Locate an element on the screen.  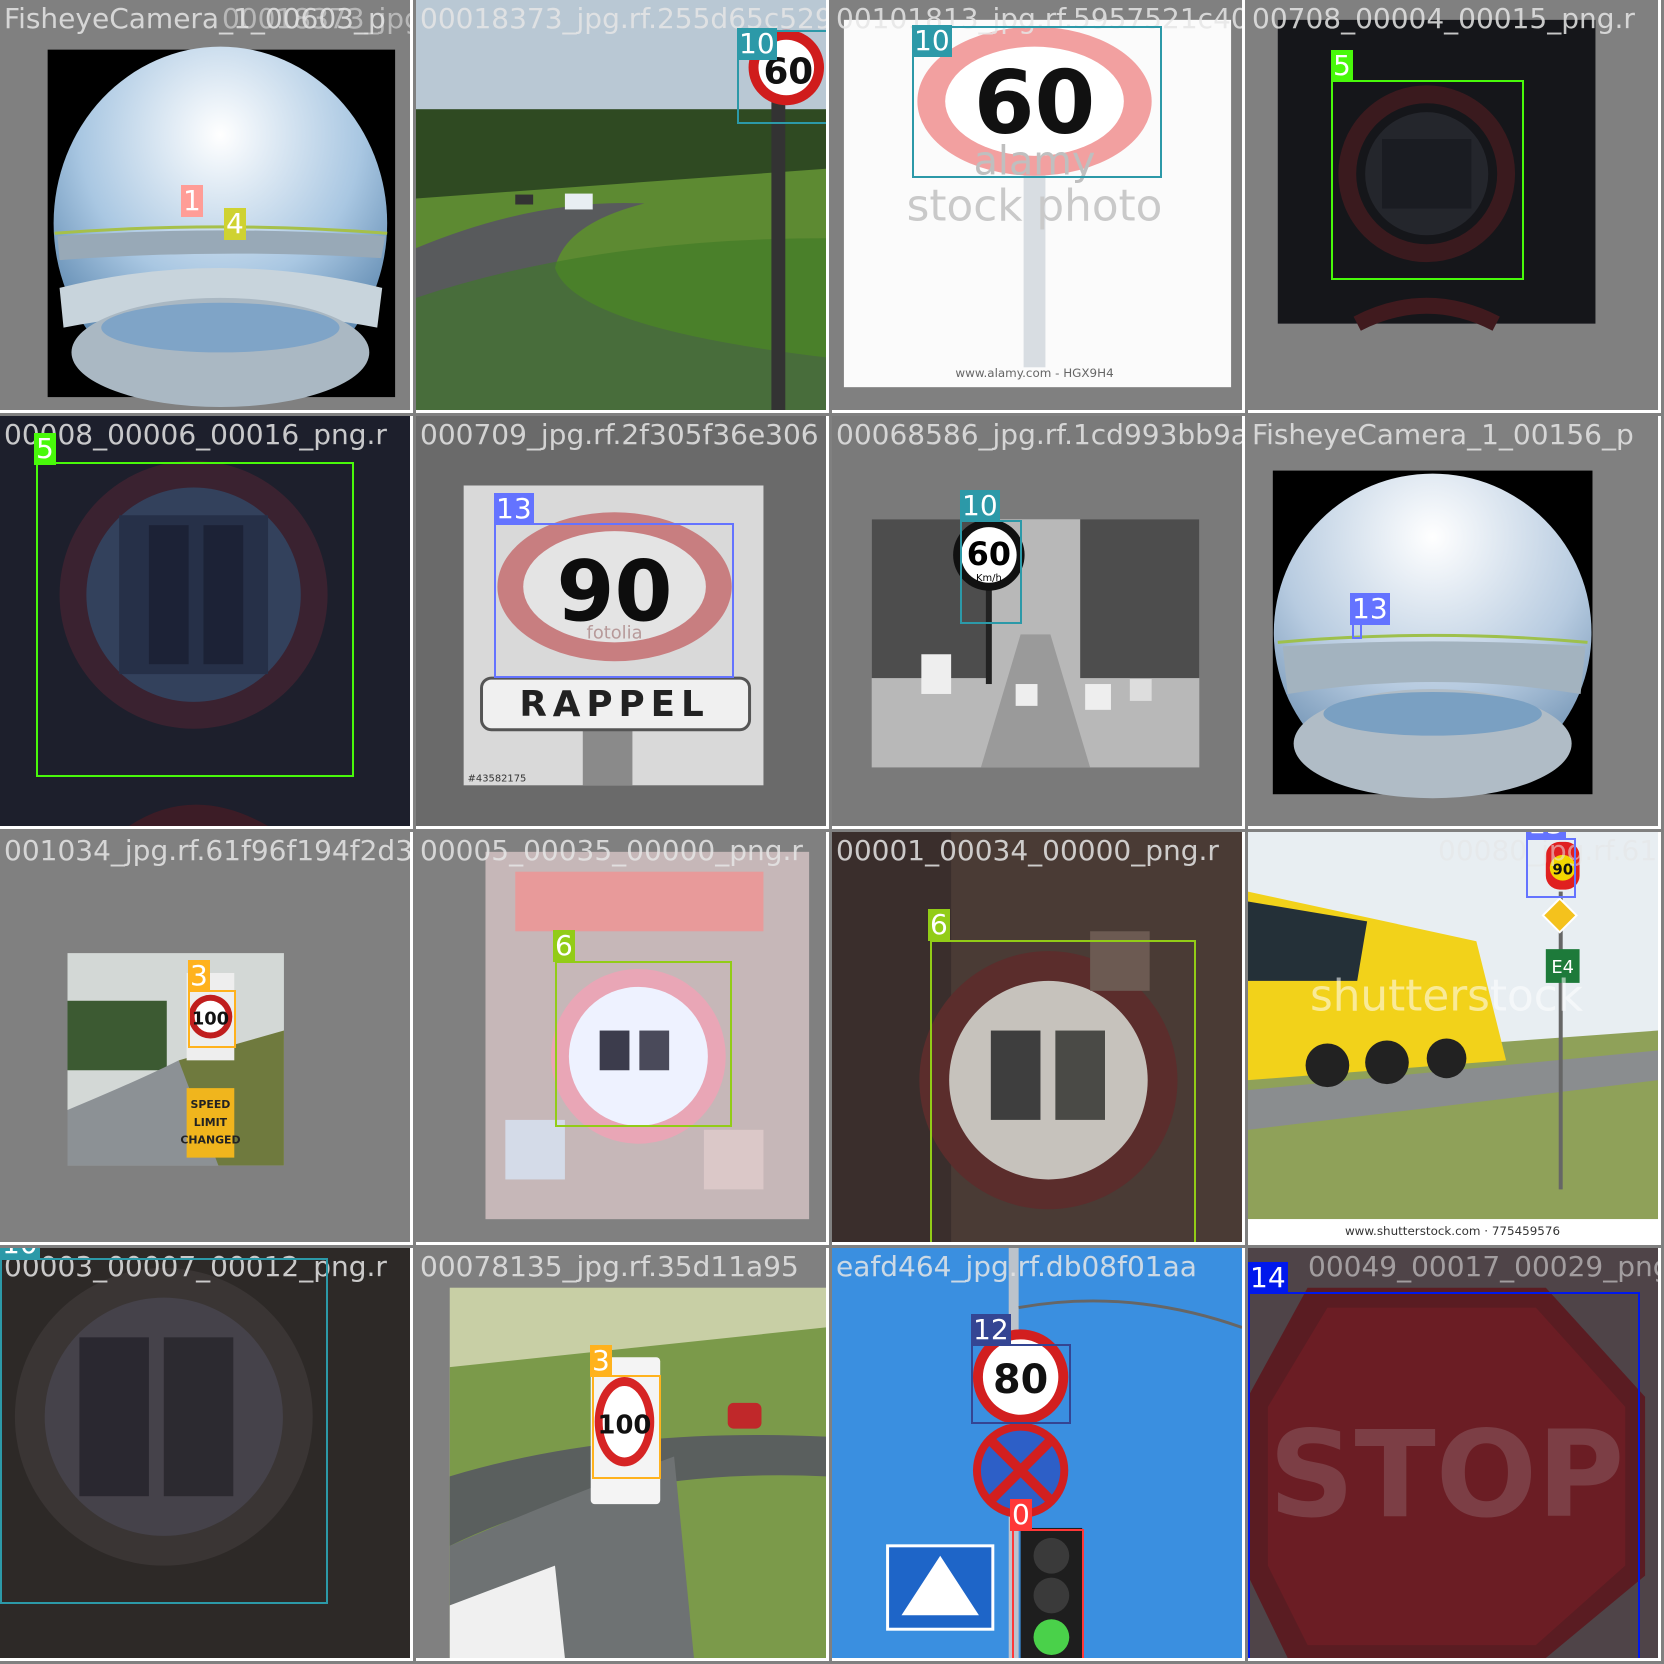
tile-pixel-sign: 00005_00035_00000_png.r 6 is located at coordinates (622, 1038).